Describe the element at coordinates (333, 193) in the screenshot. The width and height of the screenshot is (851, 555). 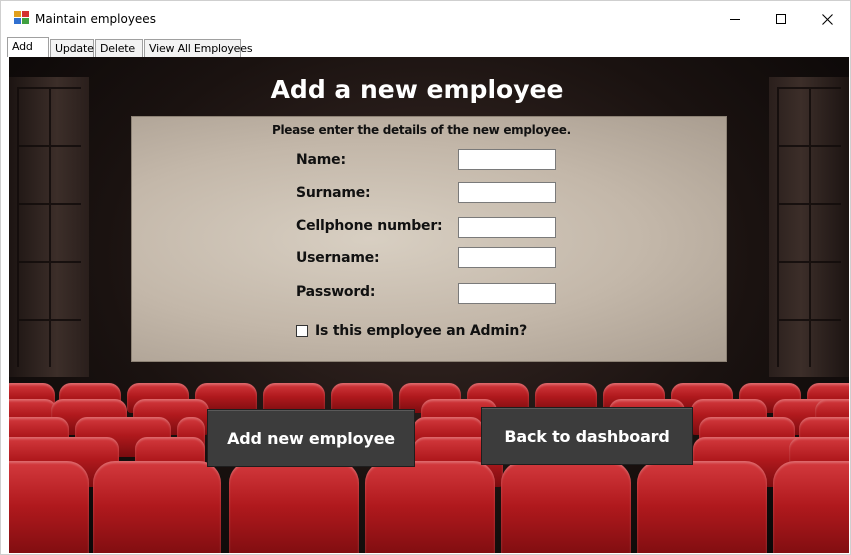
I see `surname-label: Surname:` at that location.